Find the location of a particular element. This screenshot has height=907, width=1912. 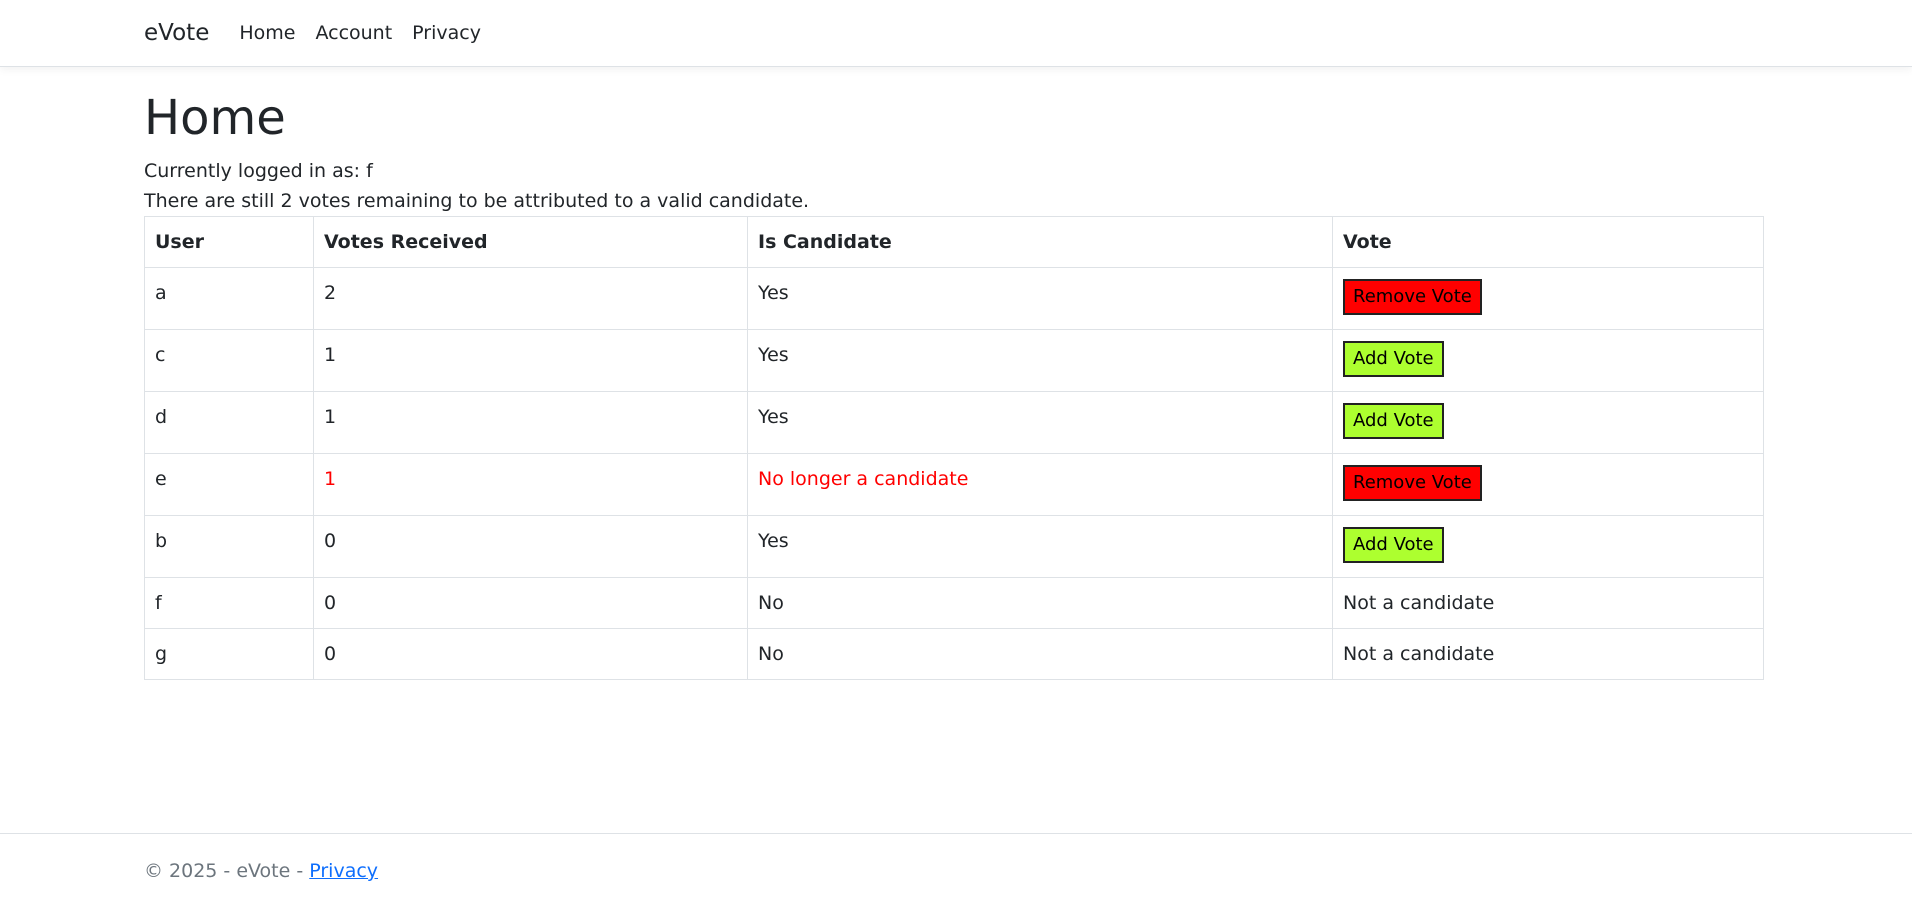

header-user: User is located at coordinates (229, 241).